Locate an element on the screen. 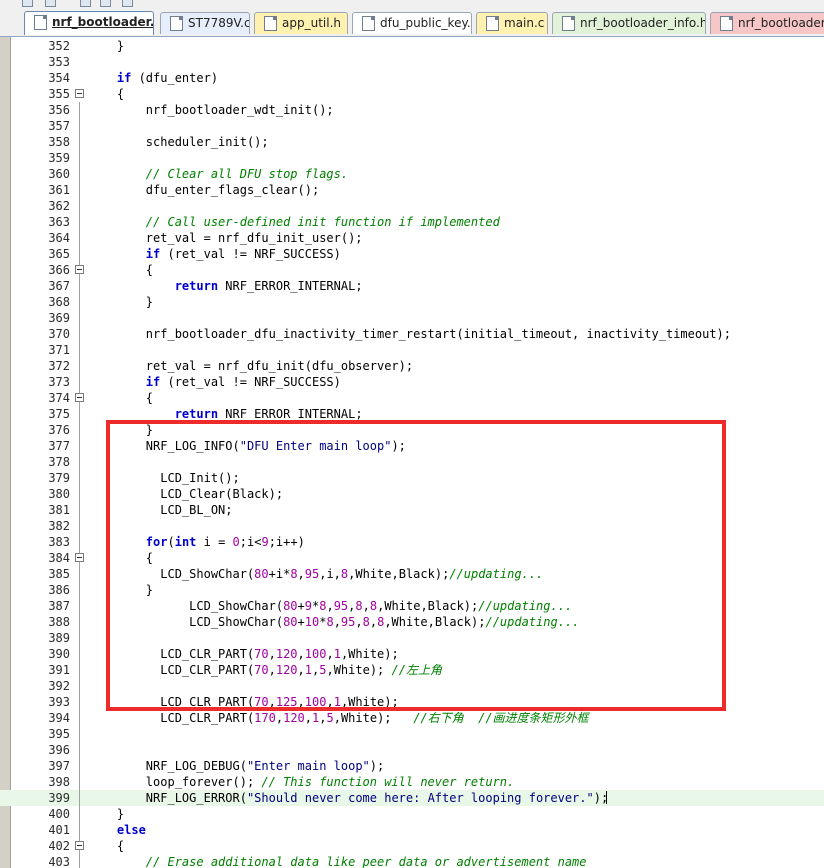 Image resolution: width=824 pixels, height=868 pixels. code-line: 355 { is located at coordinates (412, 94).